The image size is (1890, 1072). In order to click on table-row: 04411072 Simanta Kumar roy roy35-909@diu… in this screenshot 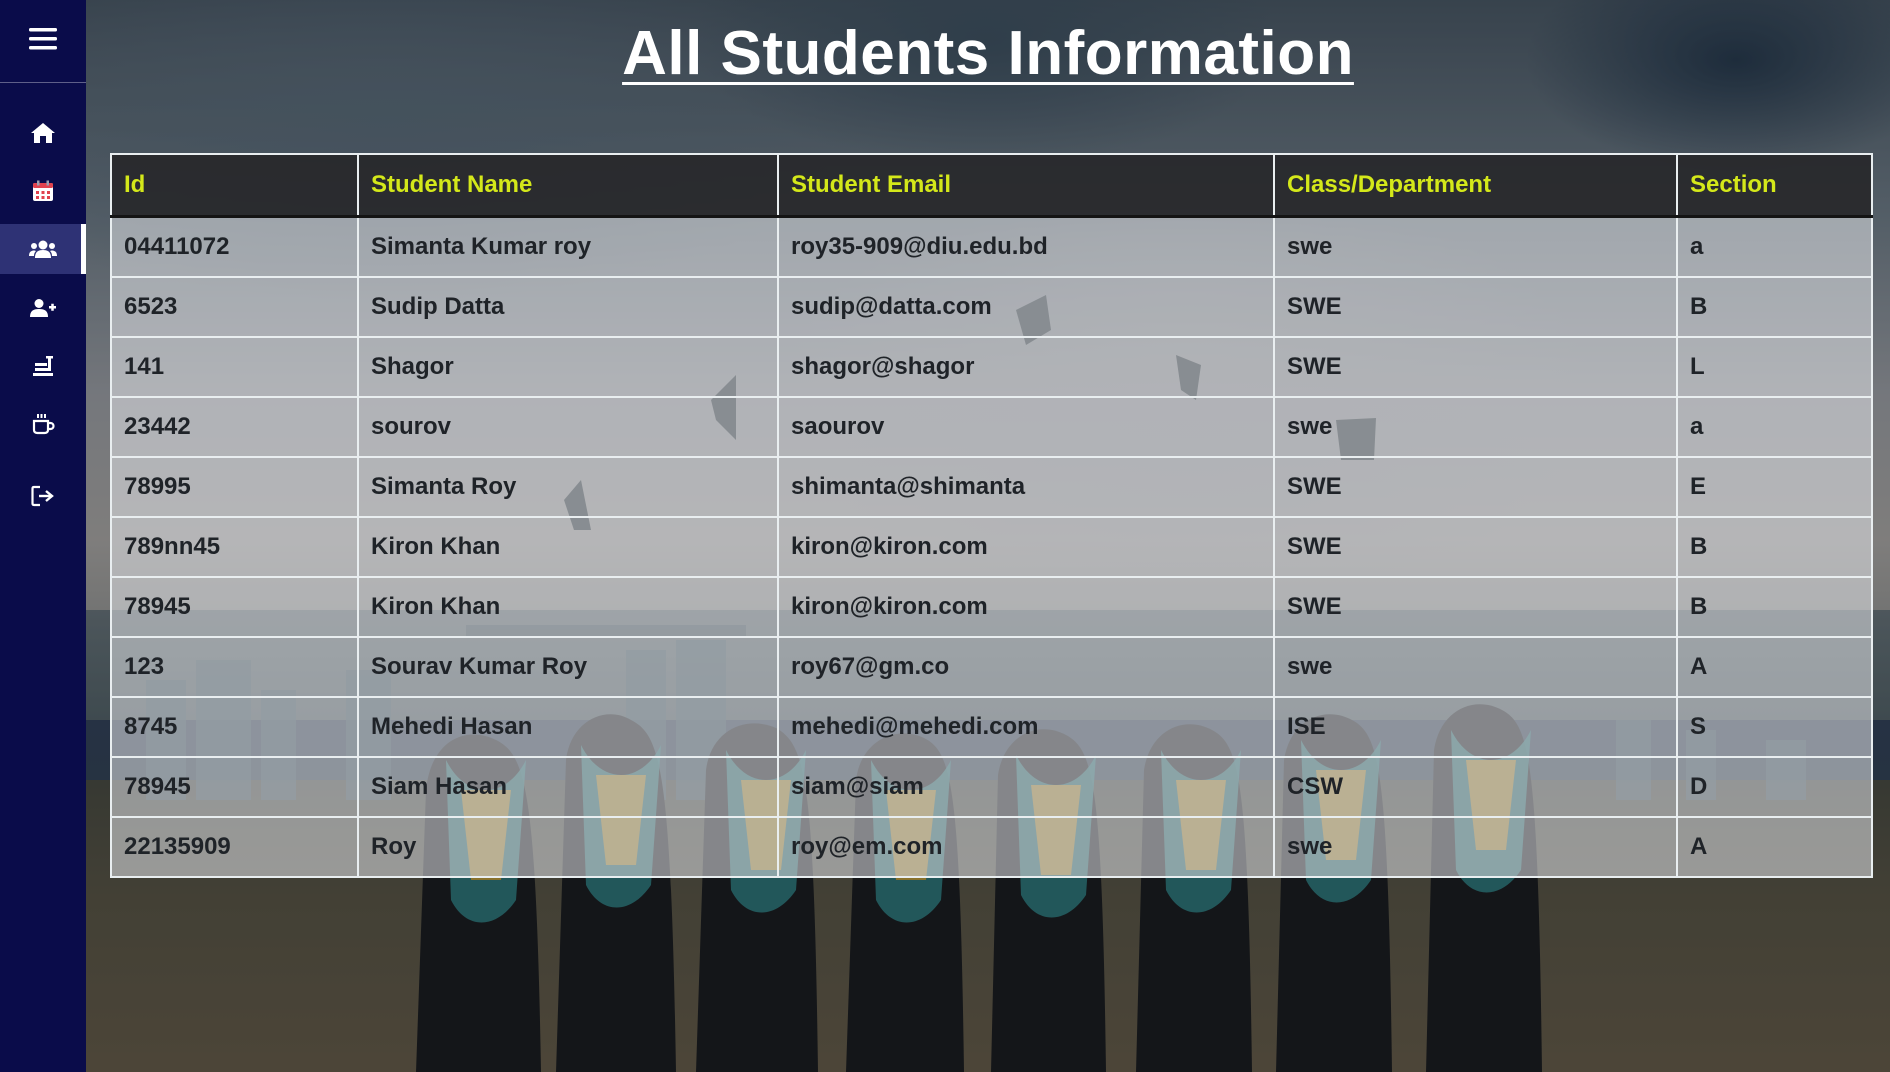, I will do `click(991, 246)`.